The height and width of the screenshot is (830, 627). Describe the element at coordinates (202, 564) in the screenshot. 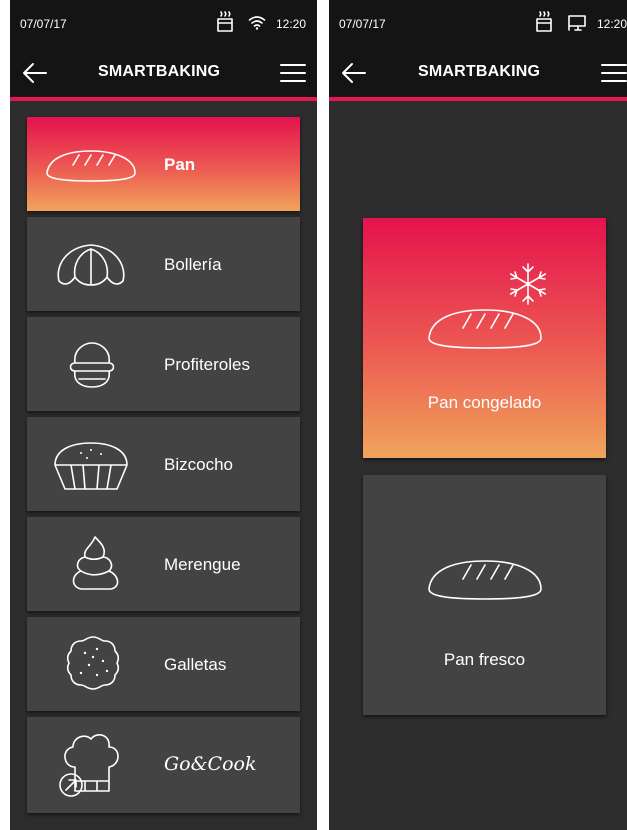

I see `category-label: Merengue` at that location.